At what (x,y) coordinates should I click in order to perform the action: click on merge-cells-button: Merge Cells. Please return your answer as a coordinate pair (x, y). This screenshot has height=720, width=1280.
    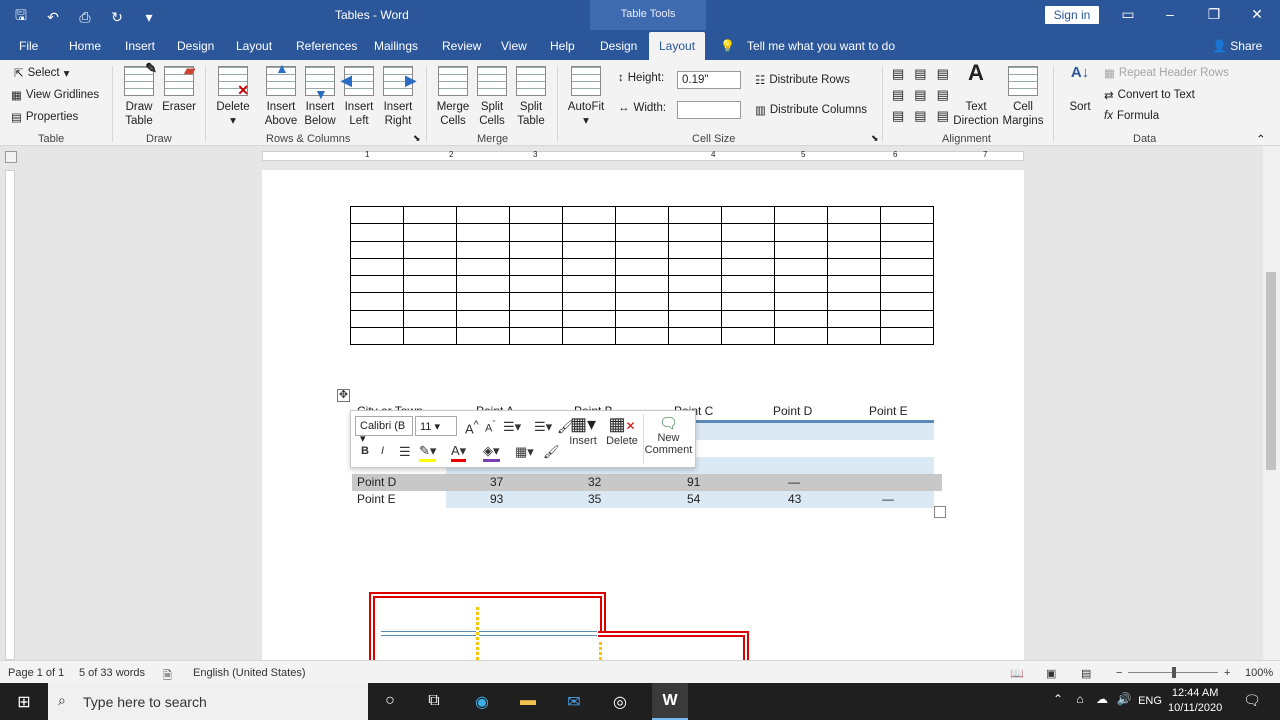
    Looking at the image, I should click on (453, 97).